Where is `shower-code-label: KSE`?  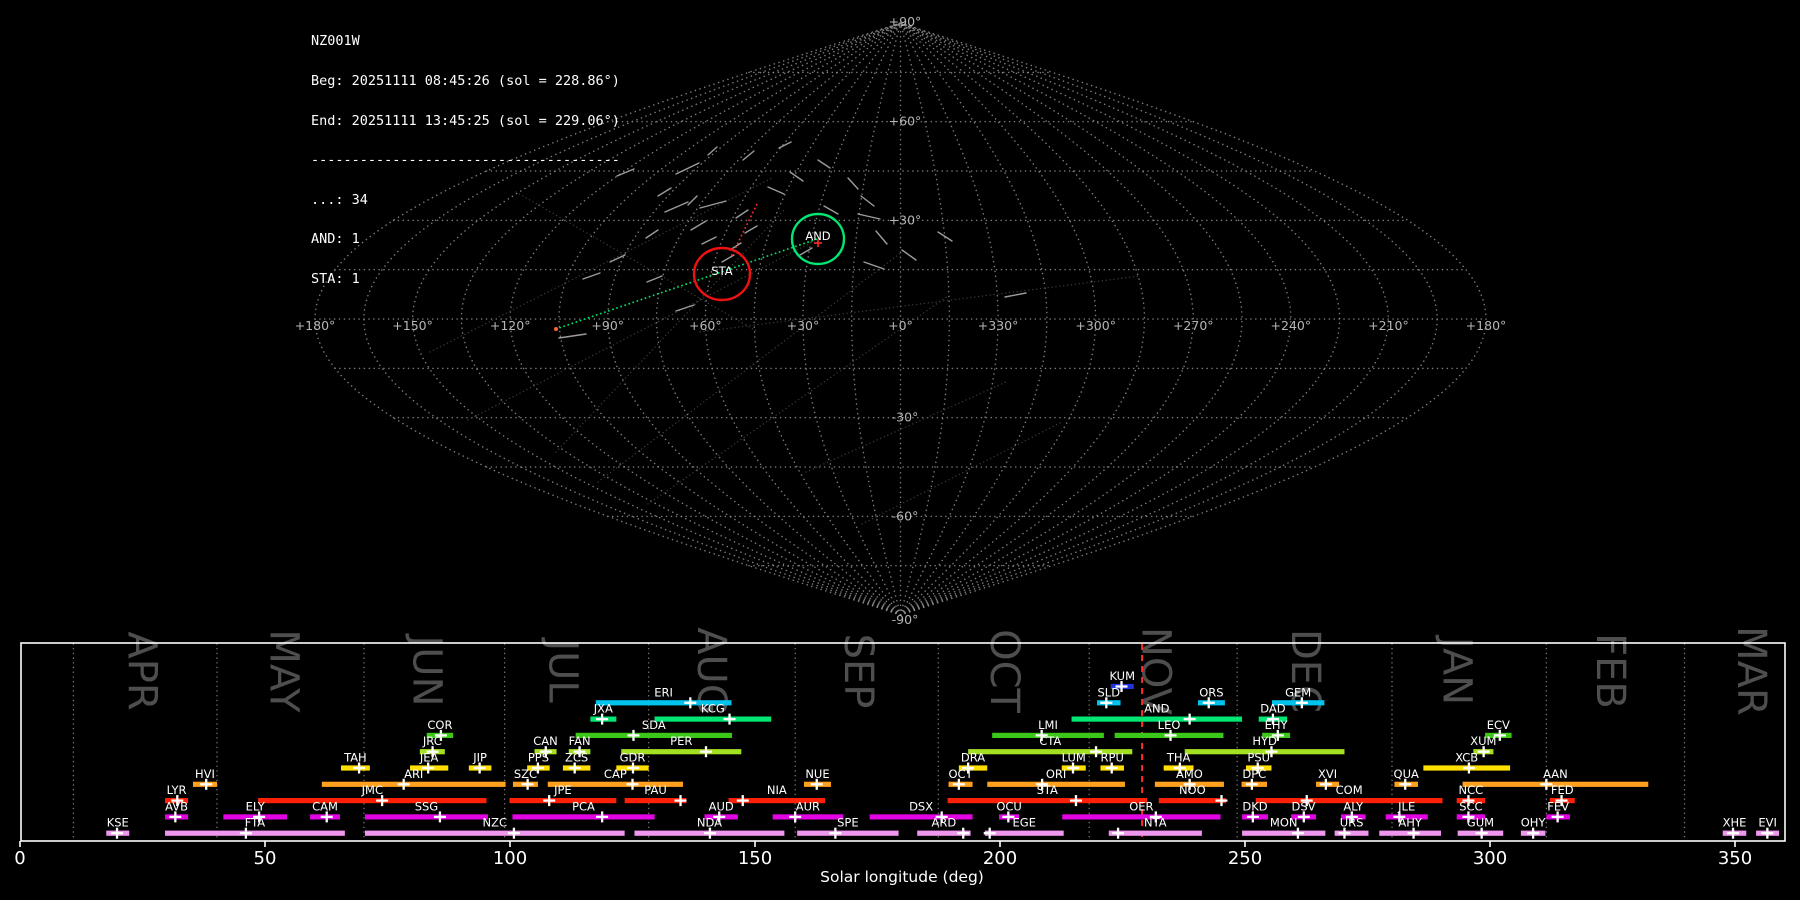
shower-code-label: KSE is located at coordinates (118, 823).